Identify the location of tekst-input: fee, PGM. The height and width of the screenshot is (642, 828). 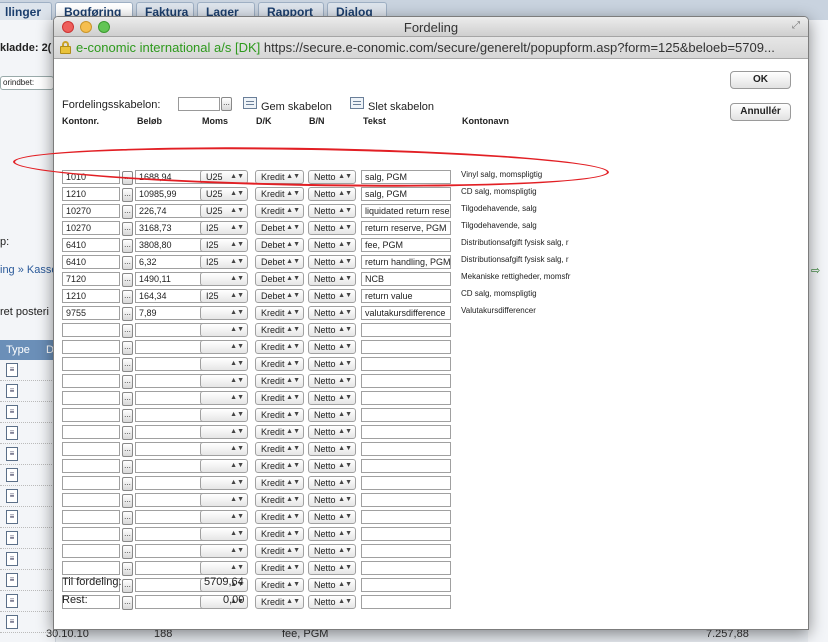
(406, 245).